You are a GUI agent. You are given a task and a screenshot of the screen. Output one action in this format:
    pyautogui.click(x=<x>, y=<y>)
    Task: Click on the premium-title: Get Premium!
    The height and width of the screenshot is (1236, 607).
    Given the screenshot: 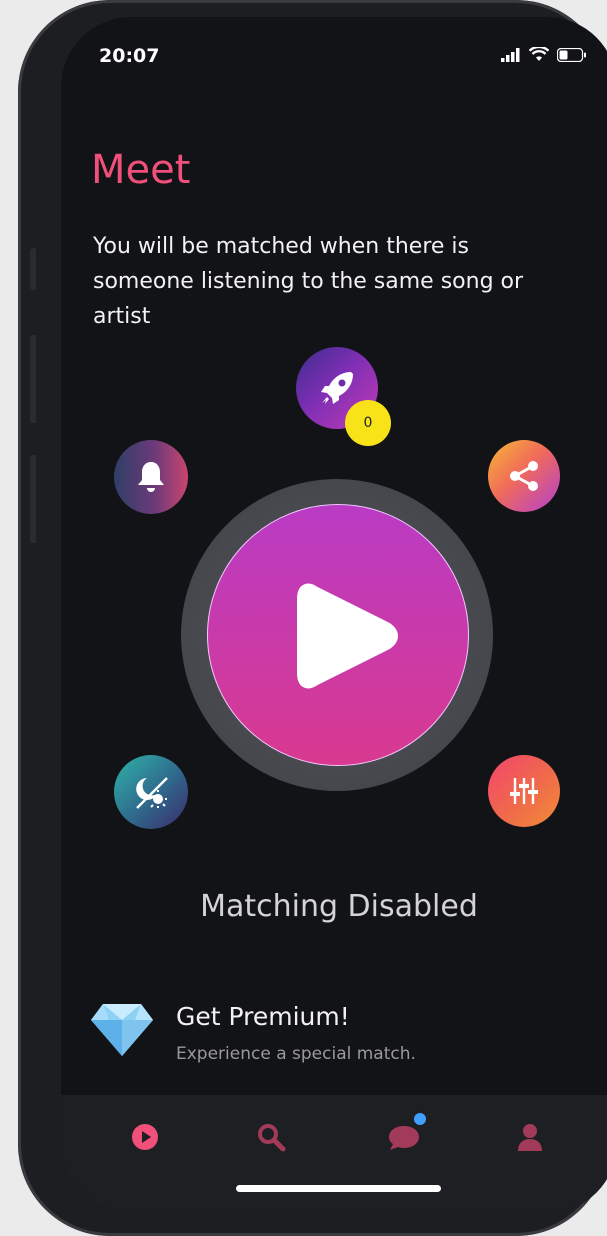 What is the action you would take?
    pyautogui.click(x=263, y=1016)
    